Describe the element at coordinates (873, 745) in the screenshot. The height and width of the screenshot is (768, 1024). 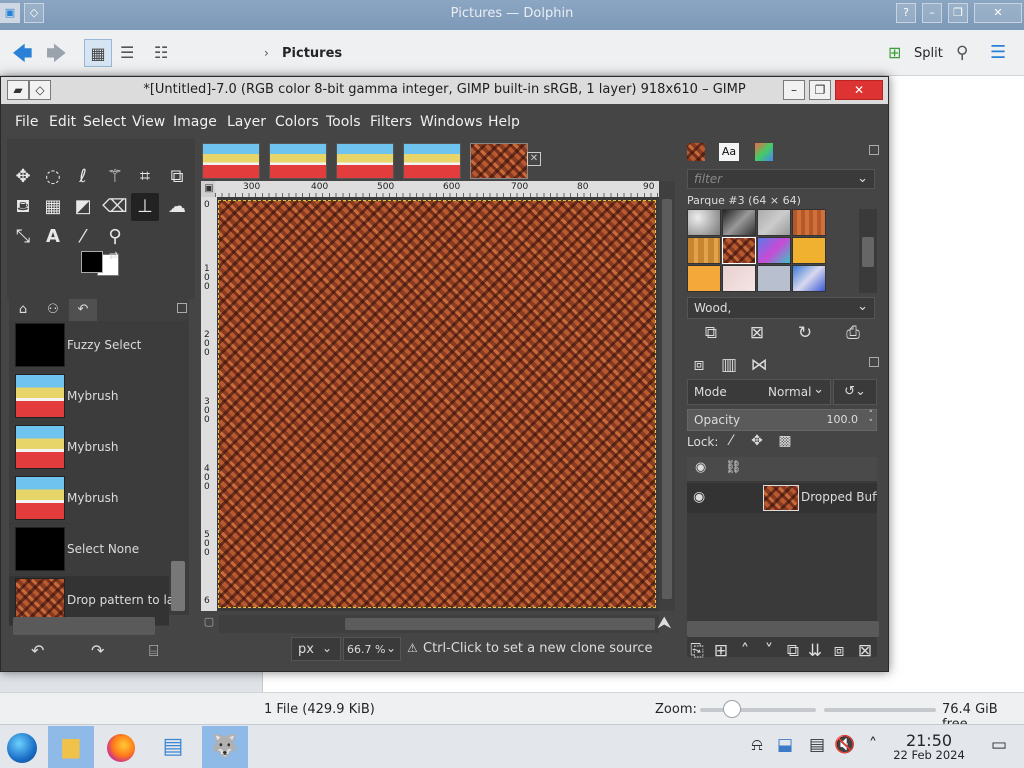
I see `show-hidden-tray-icon: ˄` at that location.